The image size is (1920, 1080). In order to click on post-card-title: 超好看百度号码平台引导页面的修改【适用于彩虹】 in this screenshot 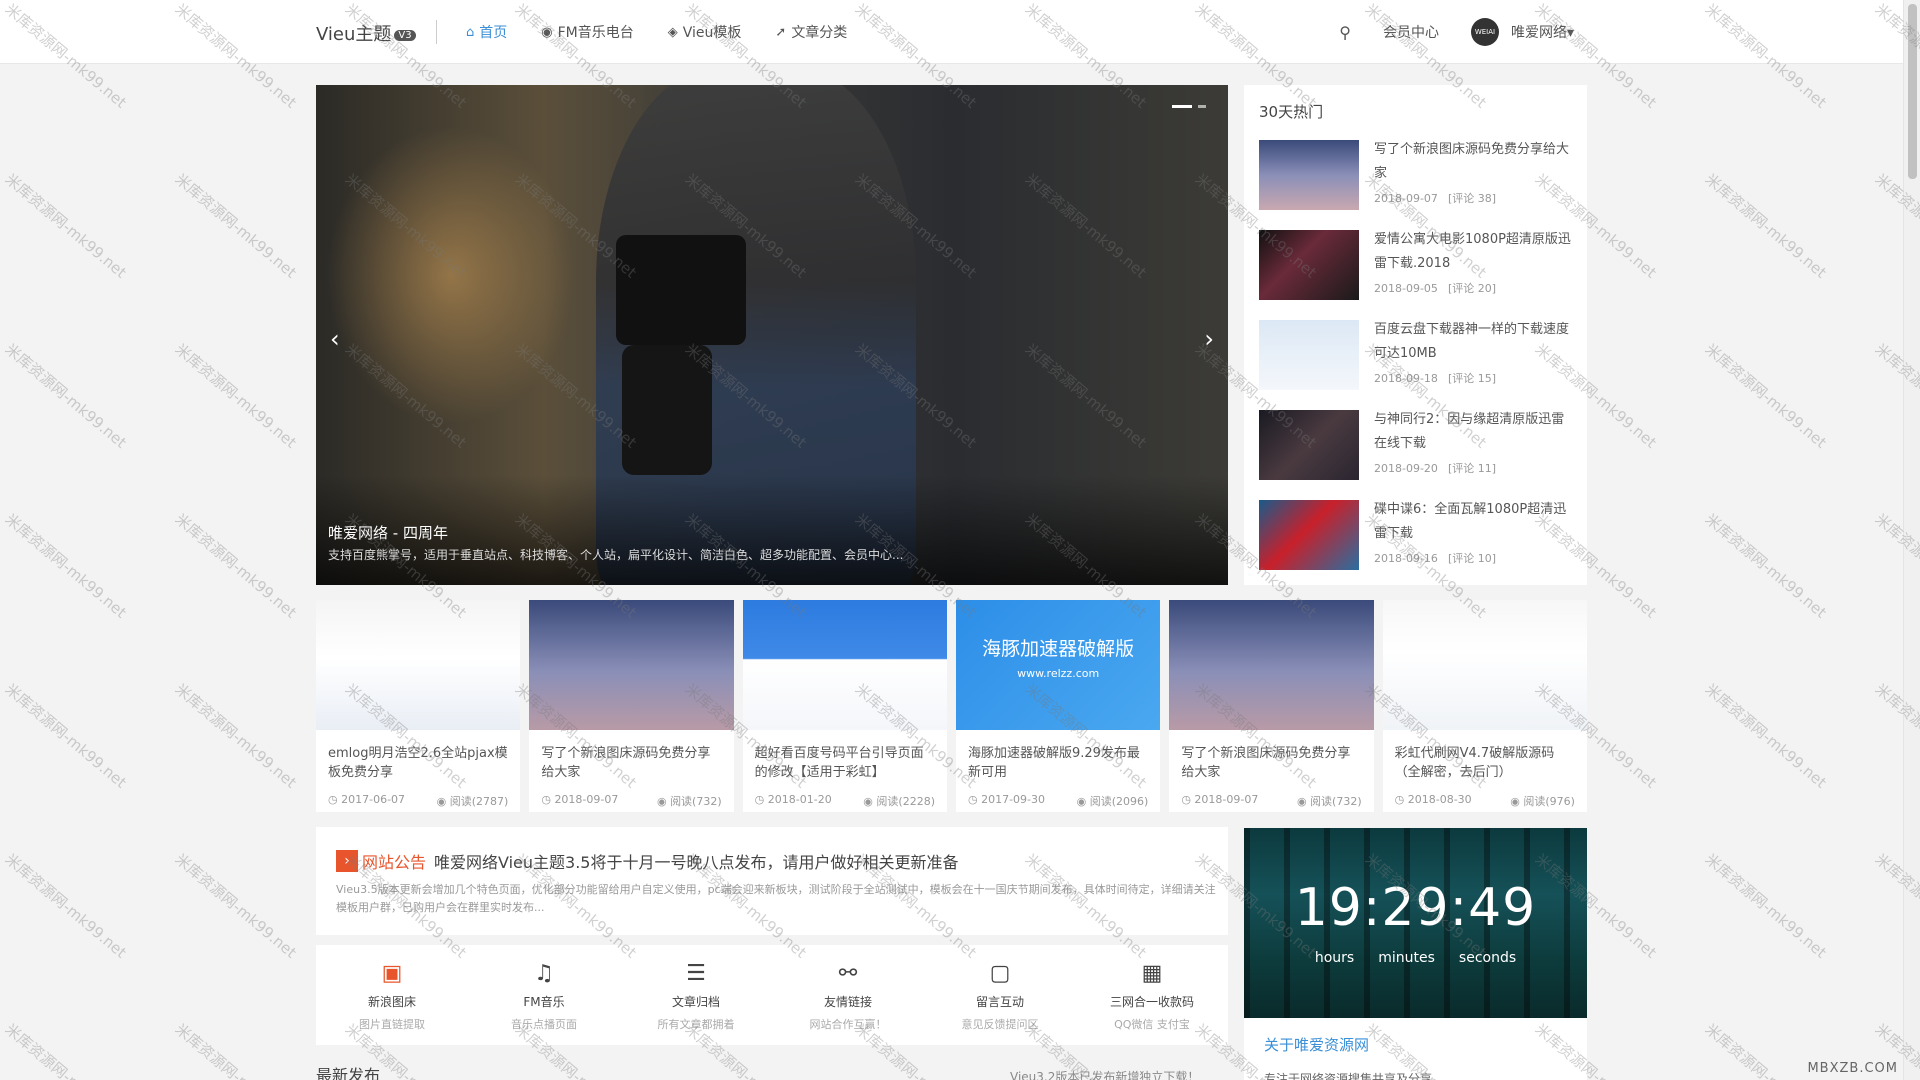, I will do `click(845, 758)`.